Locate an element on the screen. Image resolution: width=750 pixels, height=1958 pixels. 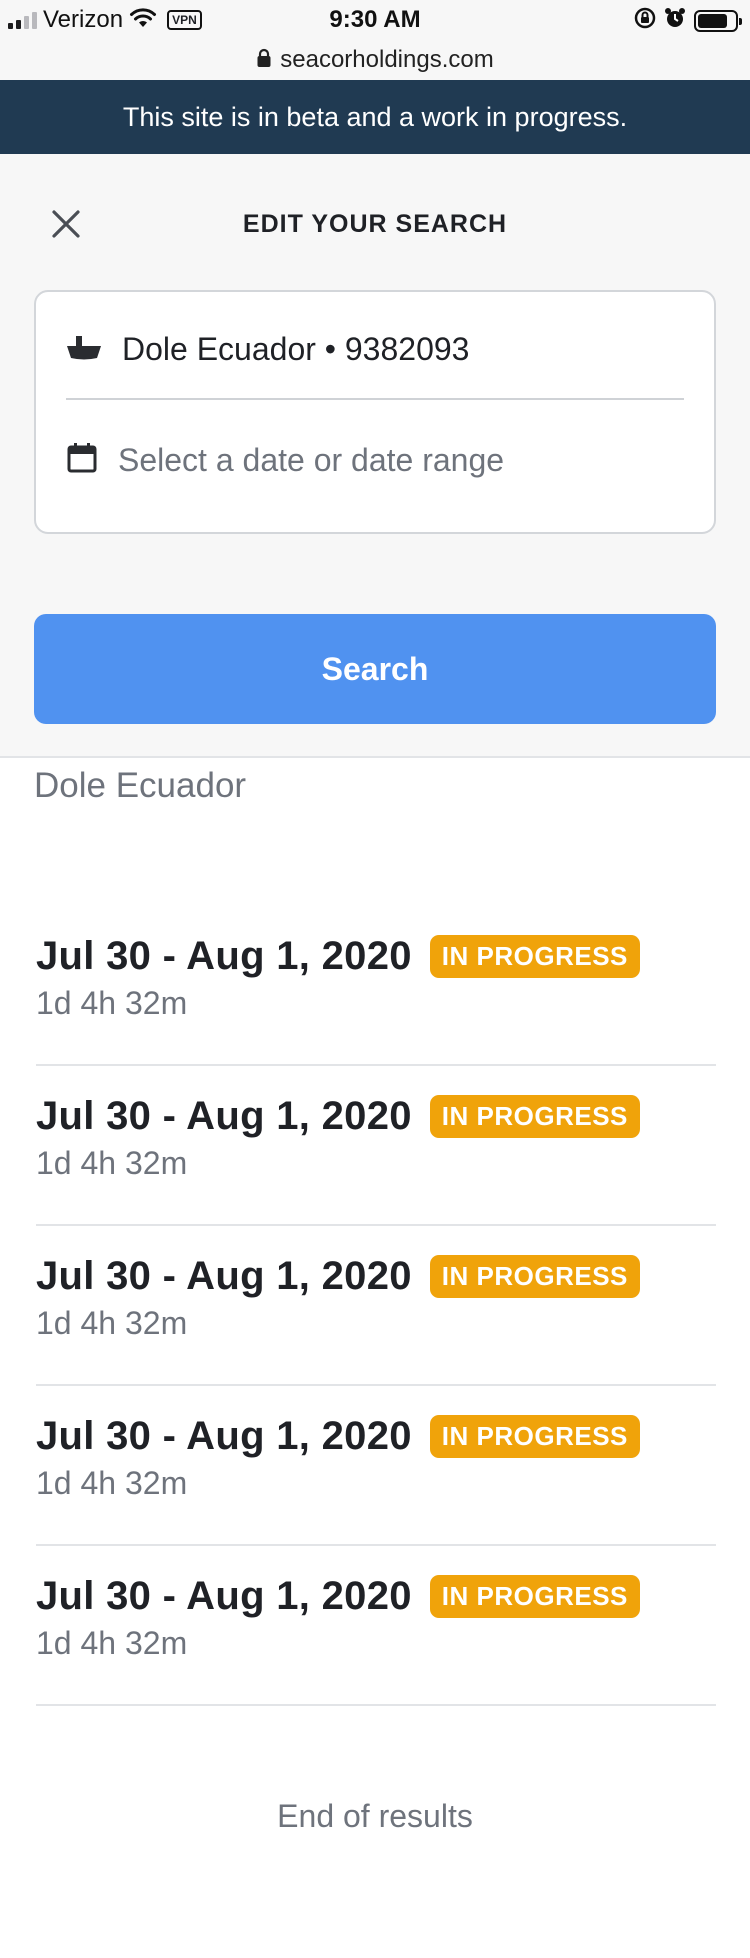
battery-icon is located at coordinates (718, 20).